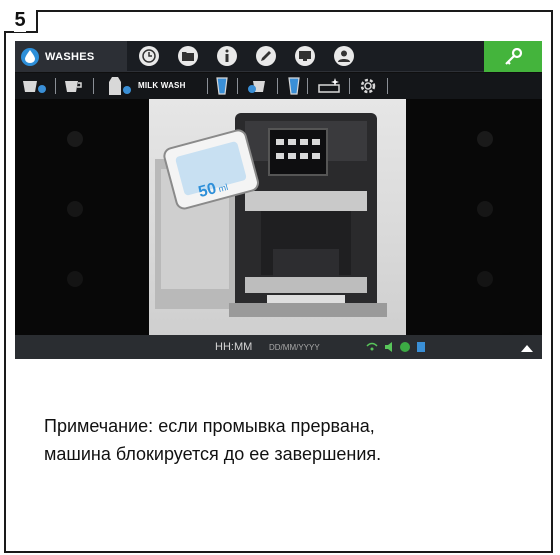 This screenshot has width=560, height=555. Describe the element at coordinates (162, 85) in the screenshot. I see `milk-wash-label: MILK WASH` at that location.